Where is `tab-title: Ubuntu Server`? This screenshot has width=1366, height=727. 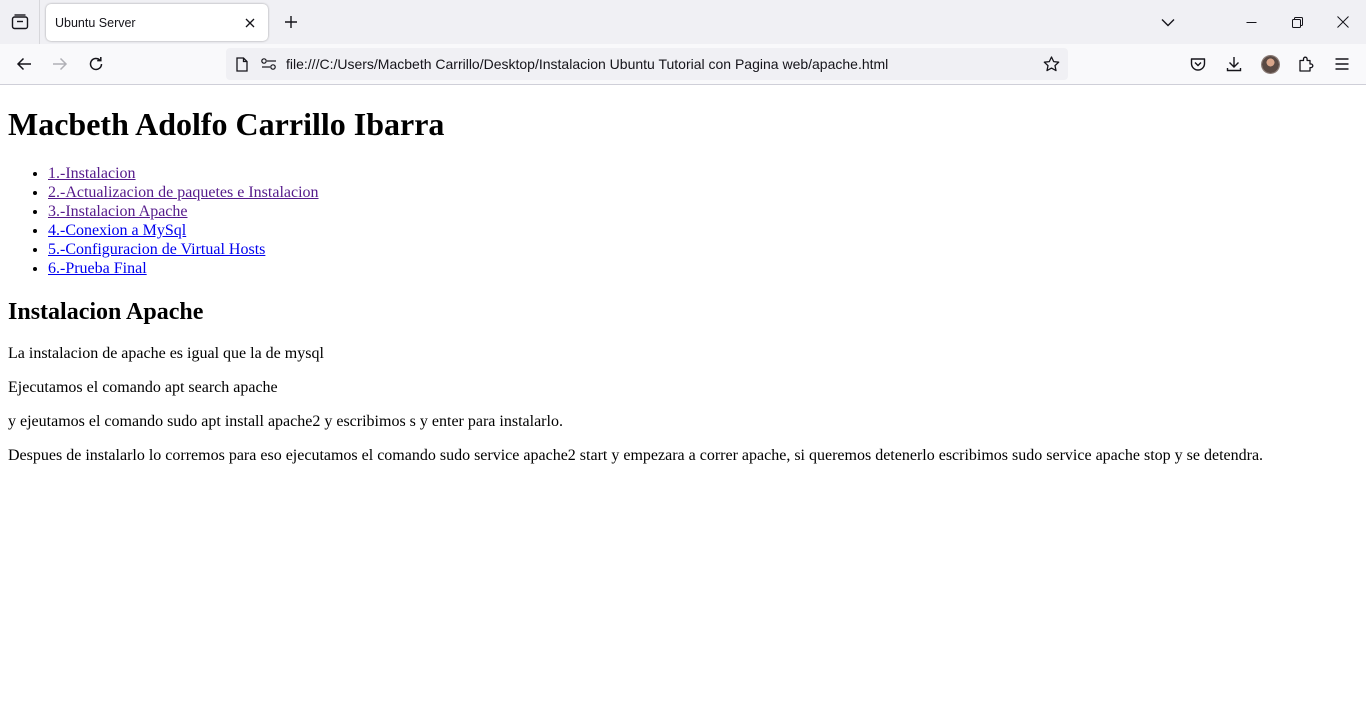 tab-title: Ubuntu Server is located at coordinates (95, 22).